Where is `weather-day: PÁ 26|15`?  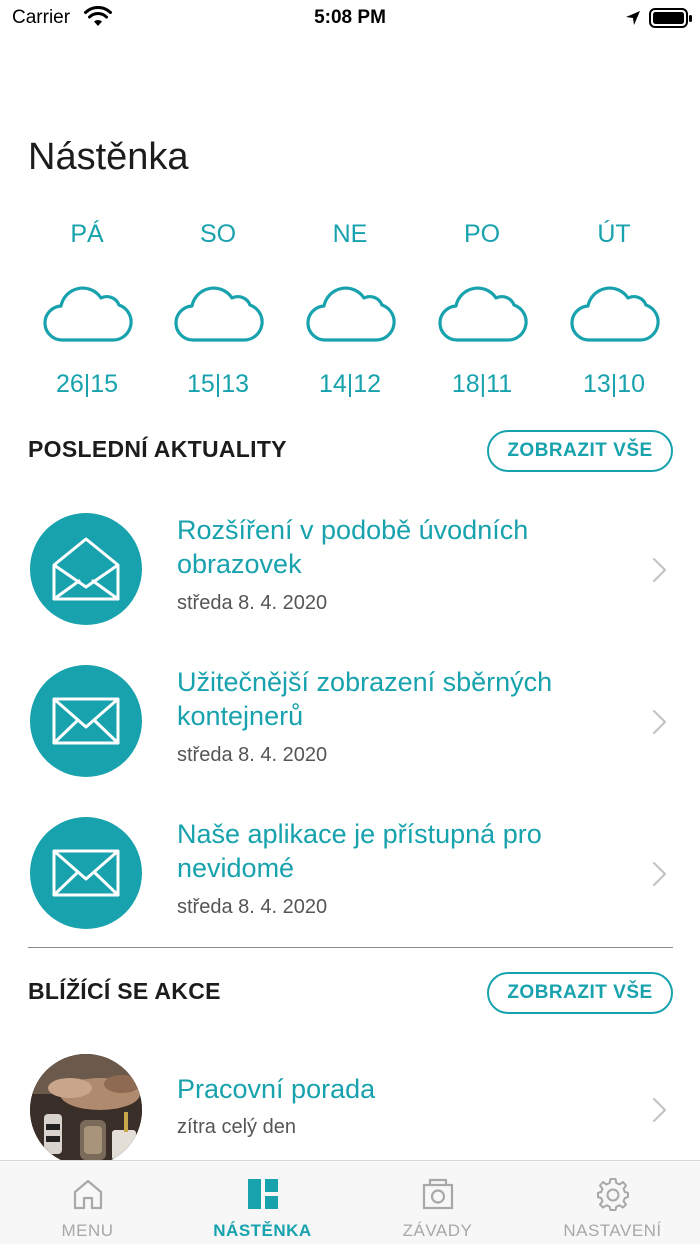
weather-day: PÁ 26|15 is located at coordinates (87, 307).